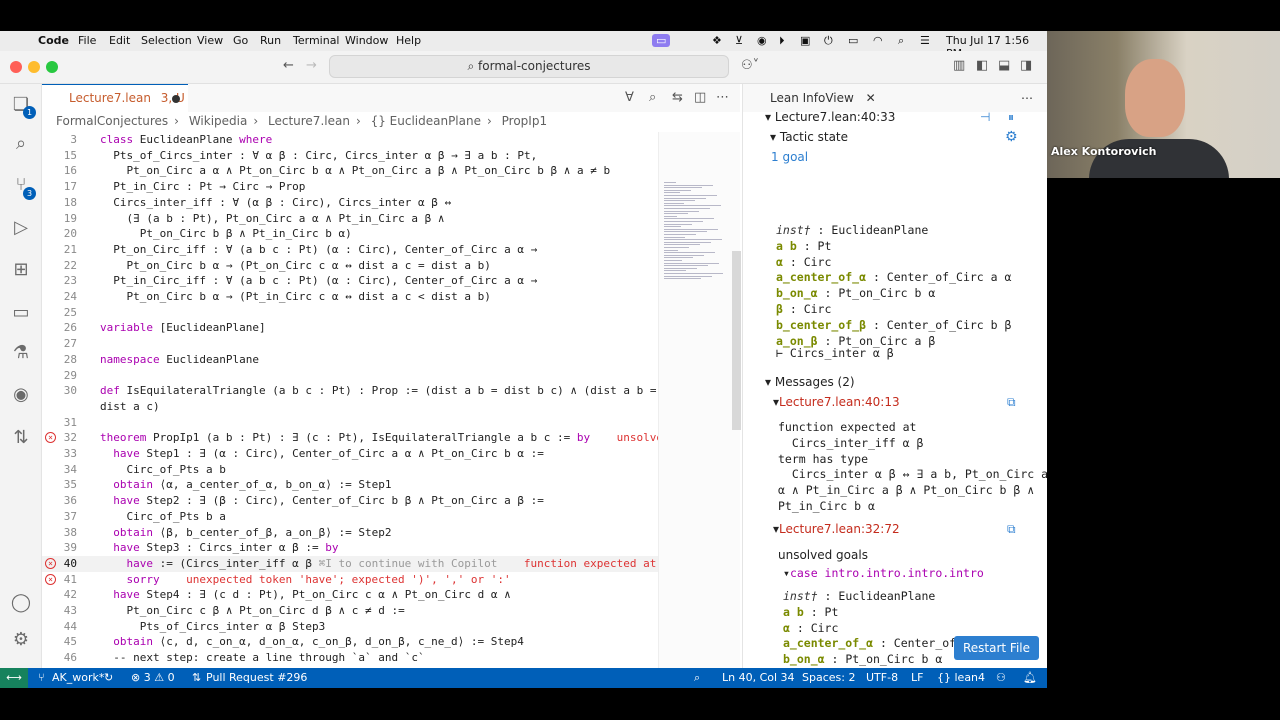  What do you see at coordinates (21, 394) in the screenshot?
I see `github-icon: ◉` at bounding box center [21, 394].